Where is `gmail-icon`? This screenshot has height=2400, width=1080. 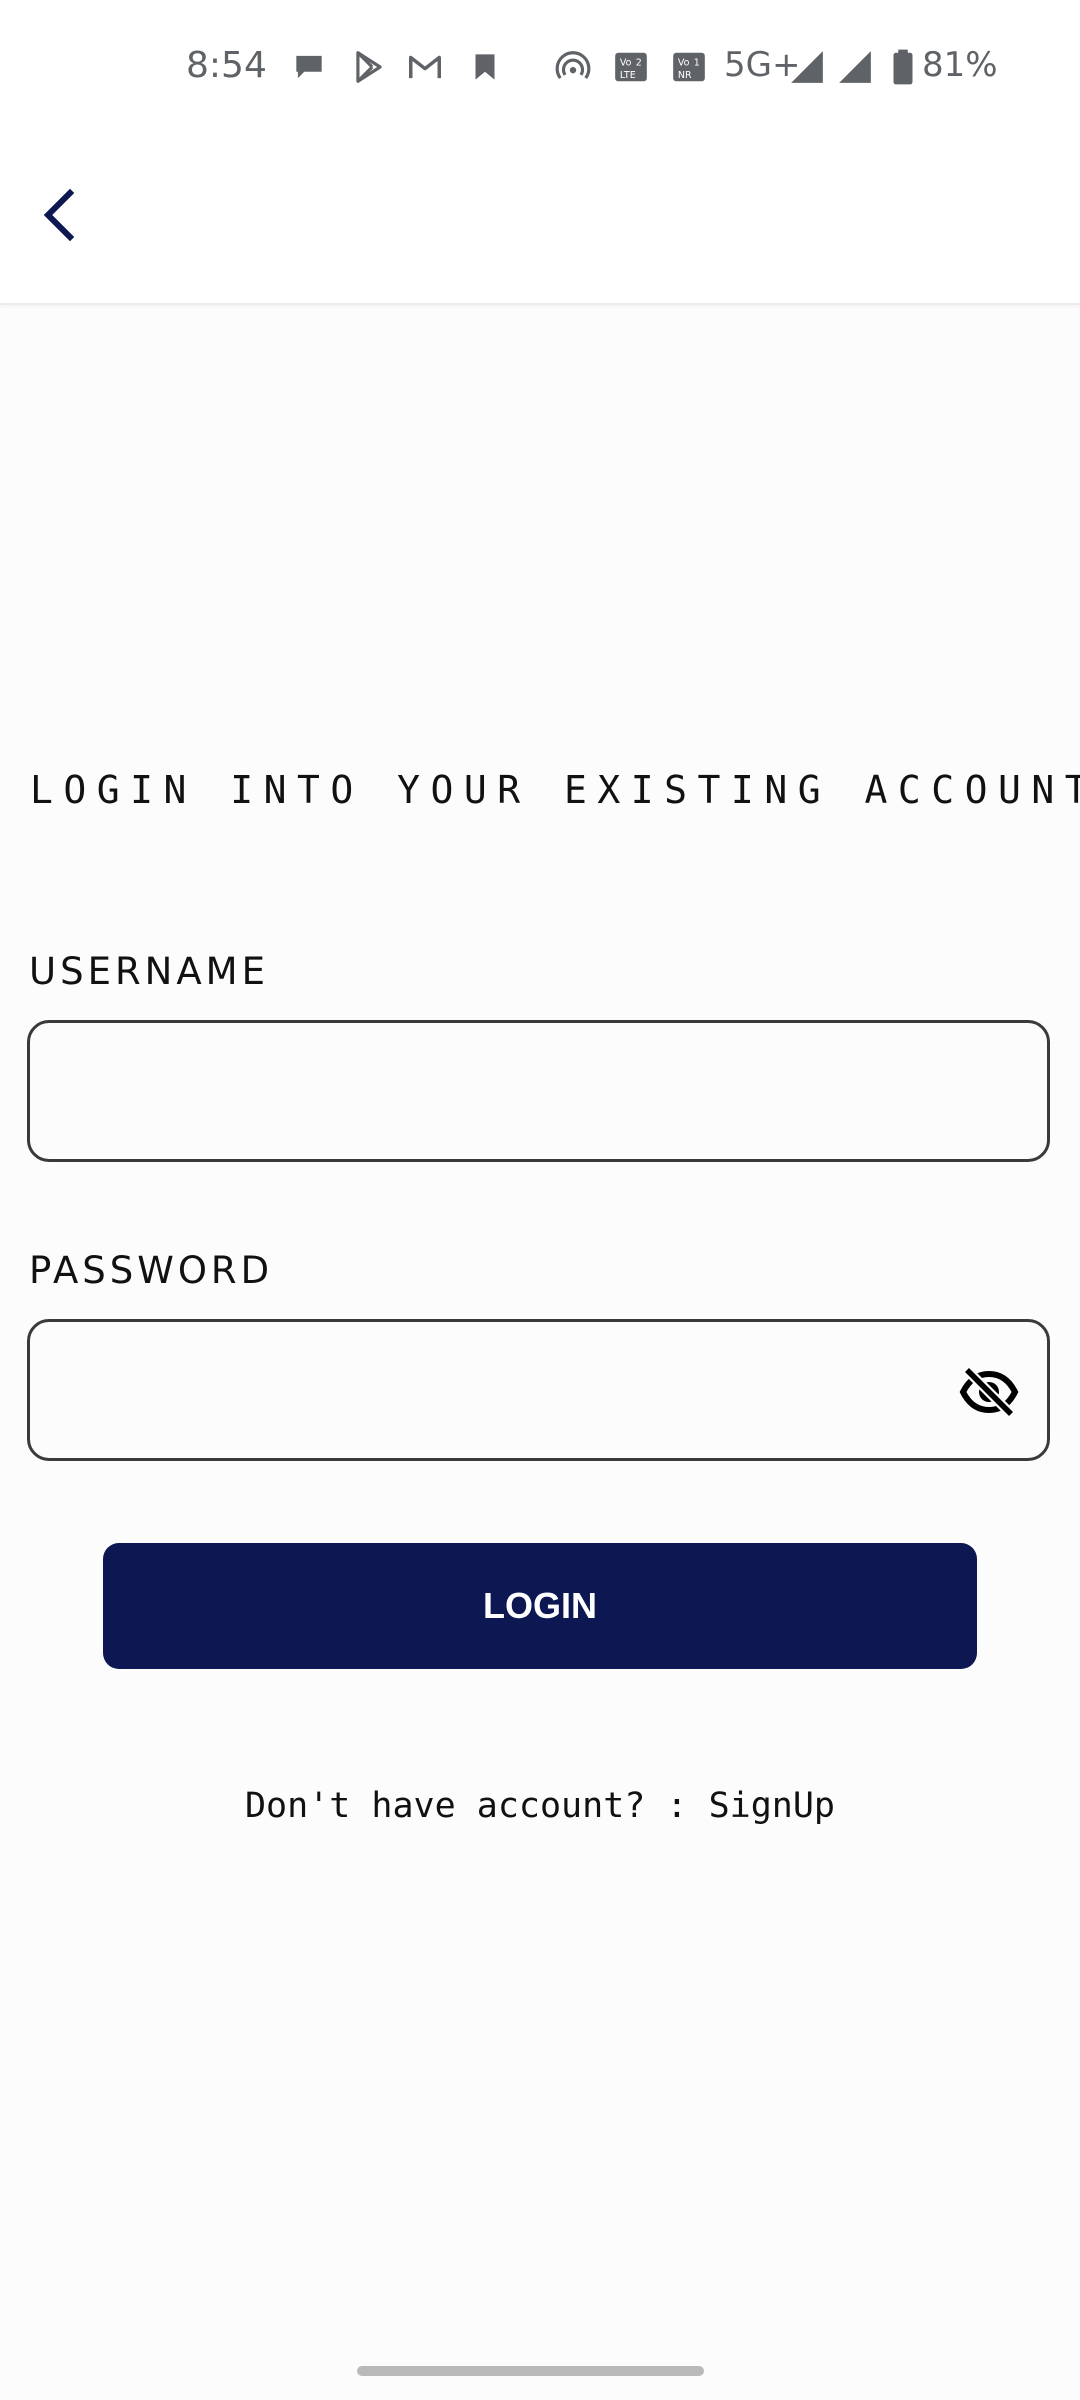 gmail-icon is located at coordinates (425, 67).